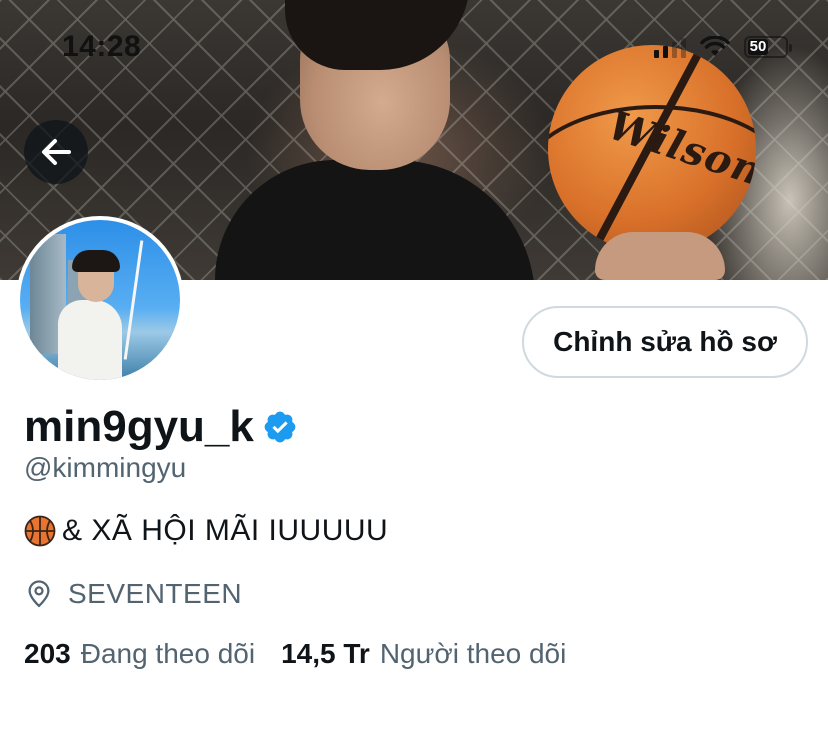  I want to click on edit-profile-button: Chỉnh sửa hồ sơ, so click(665, 342).